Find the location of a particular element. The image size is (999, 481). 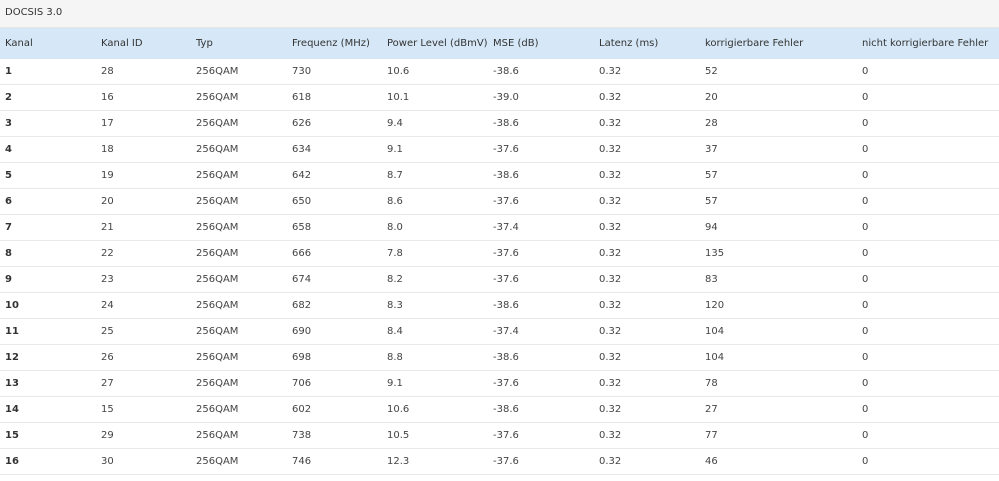

cell-kanal-id: 19 is located at coordinates (107, 175).